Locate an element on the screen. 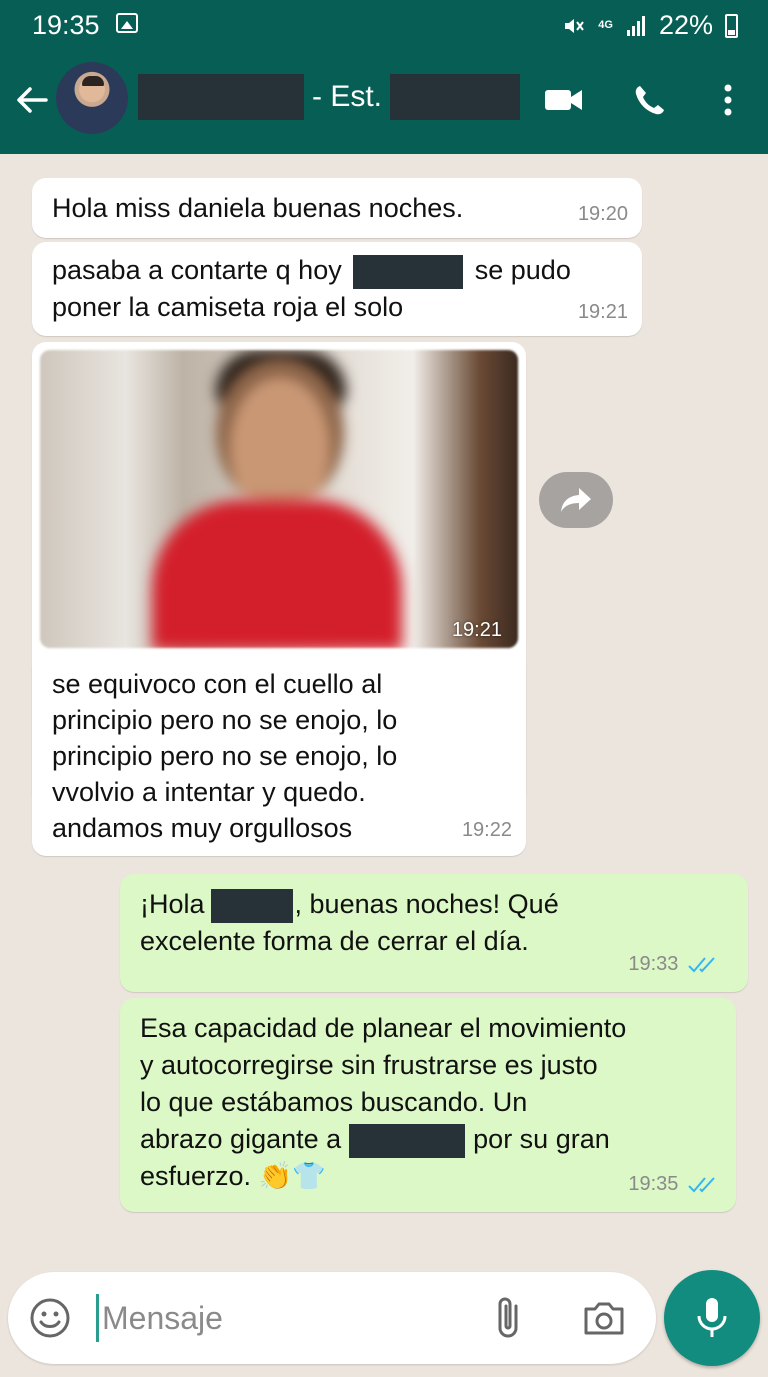  network-type: 4G is located at coordinates (605, 25).